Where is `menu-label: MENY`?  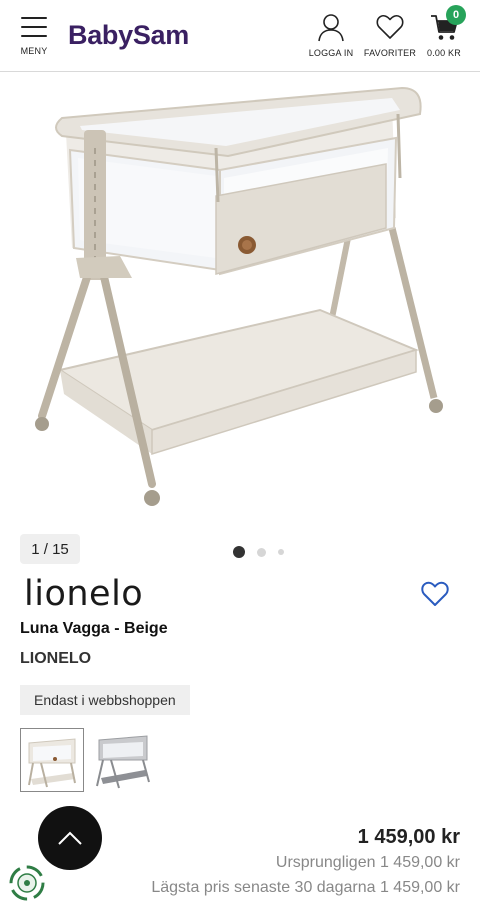
menu-label: MENY is located at coordinates (34, 51).